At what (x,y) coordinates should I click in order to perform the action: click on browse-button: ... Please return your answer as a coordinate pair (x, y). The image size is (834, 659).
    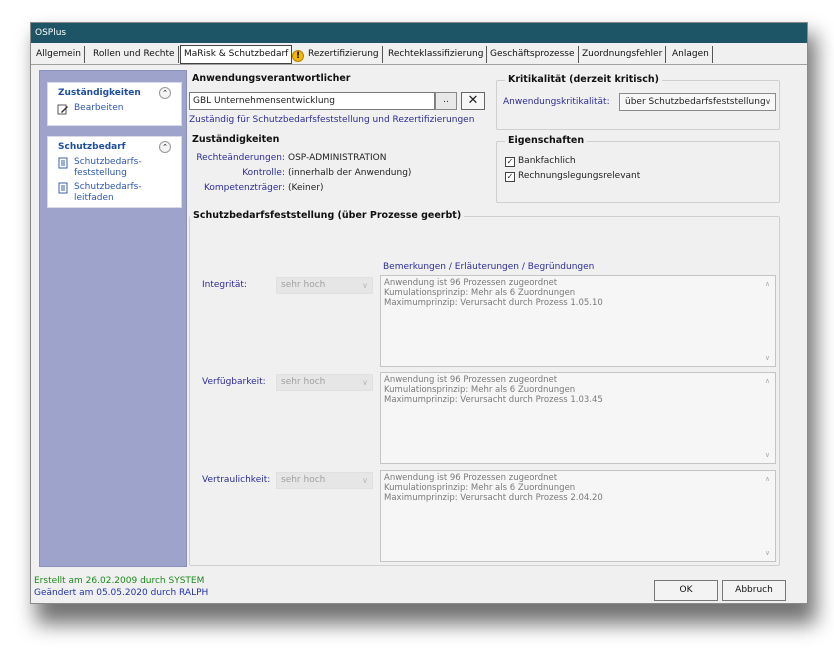
    Looking at the image, I should click on (446, 101).